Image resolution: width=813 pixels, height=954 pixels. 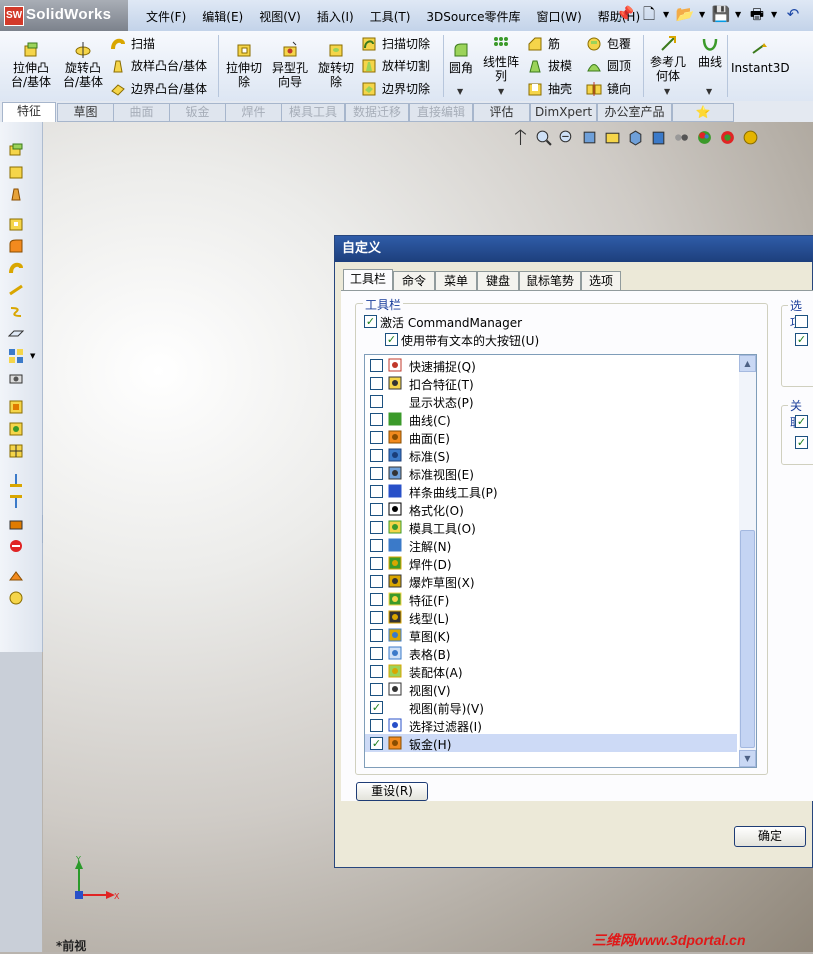 I want to click on toolbar-list-item: 格式化(O), so click(x=551, y=509).